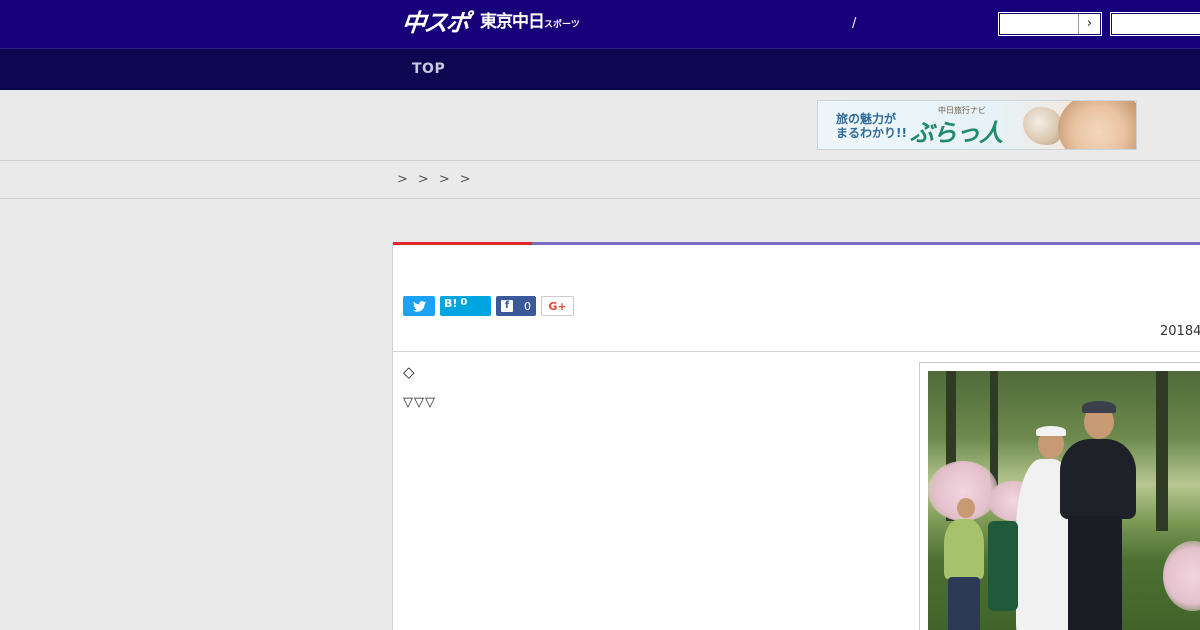 Image resolution: width=1200 pixels, height=630 pixels. What do you see at coordinates (1162, 451) in the screenshot?
I see `photo-tree` at bounding box center [1162, 451].